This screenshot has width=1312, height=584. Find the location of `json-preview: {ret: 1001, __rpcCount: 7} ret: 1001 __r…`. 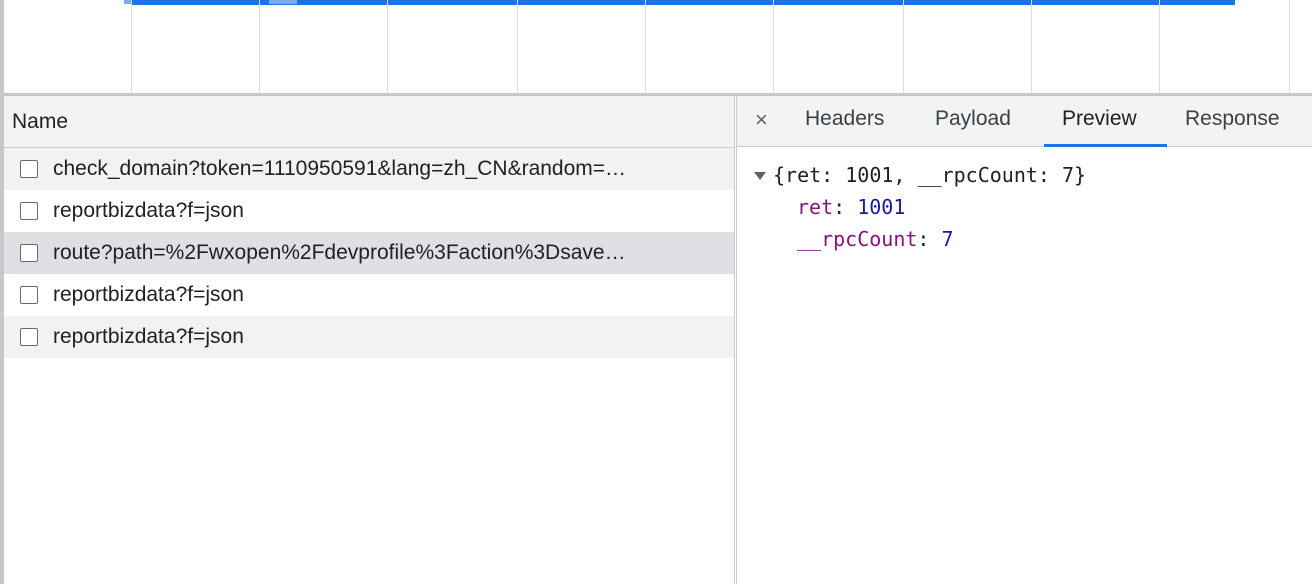

json-preview: {ret: 1001, __rpcCount: 7} ret: 1001 __r… is located at coordinates (1024, 201).